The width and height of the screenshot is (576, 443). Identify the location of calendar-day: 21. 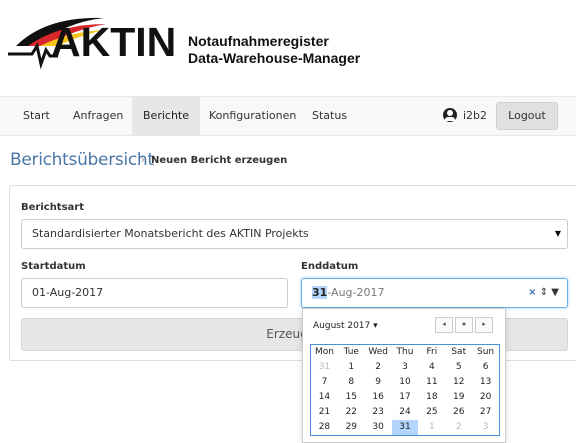
(324, 412).